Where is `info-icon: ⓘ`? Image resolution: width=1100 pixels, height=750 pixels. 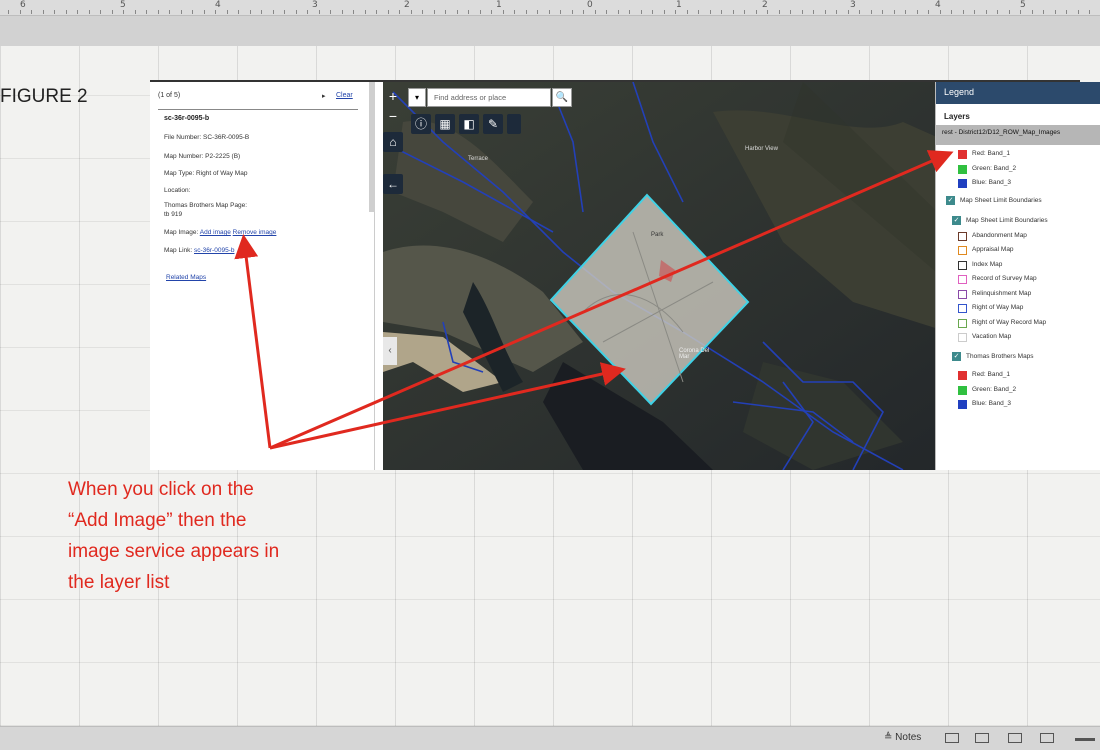
info-icon: ⓘ is located at coordinates (421, 124).